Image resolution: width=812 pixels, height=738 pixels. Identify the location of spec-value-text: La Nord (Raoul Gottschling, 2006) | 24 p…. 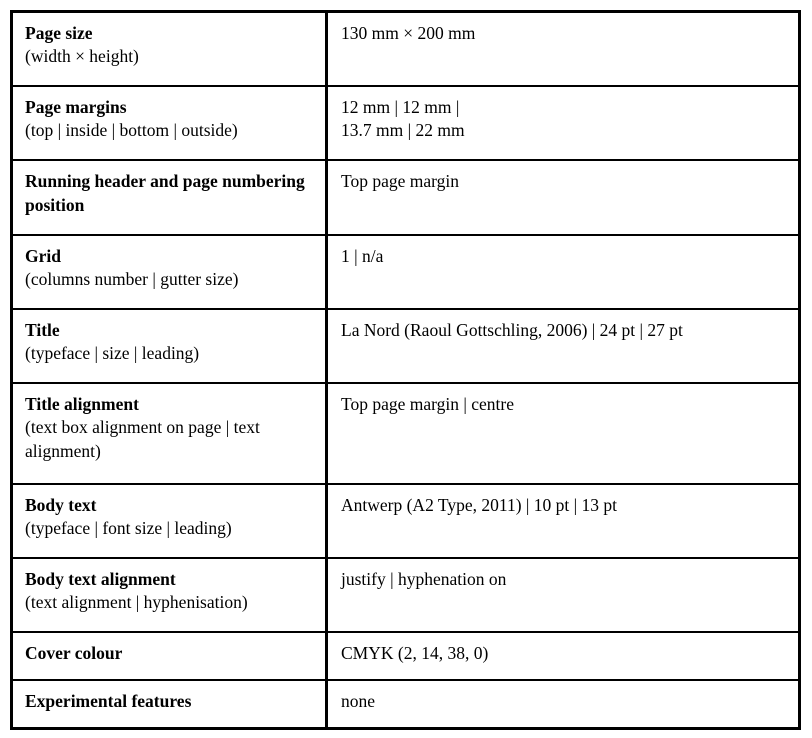
(512, 329).